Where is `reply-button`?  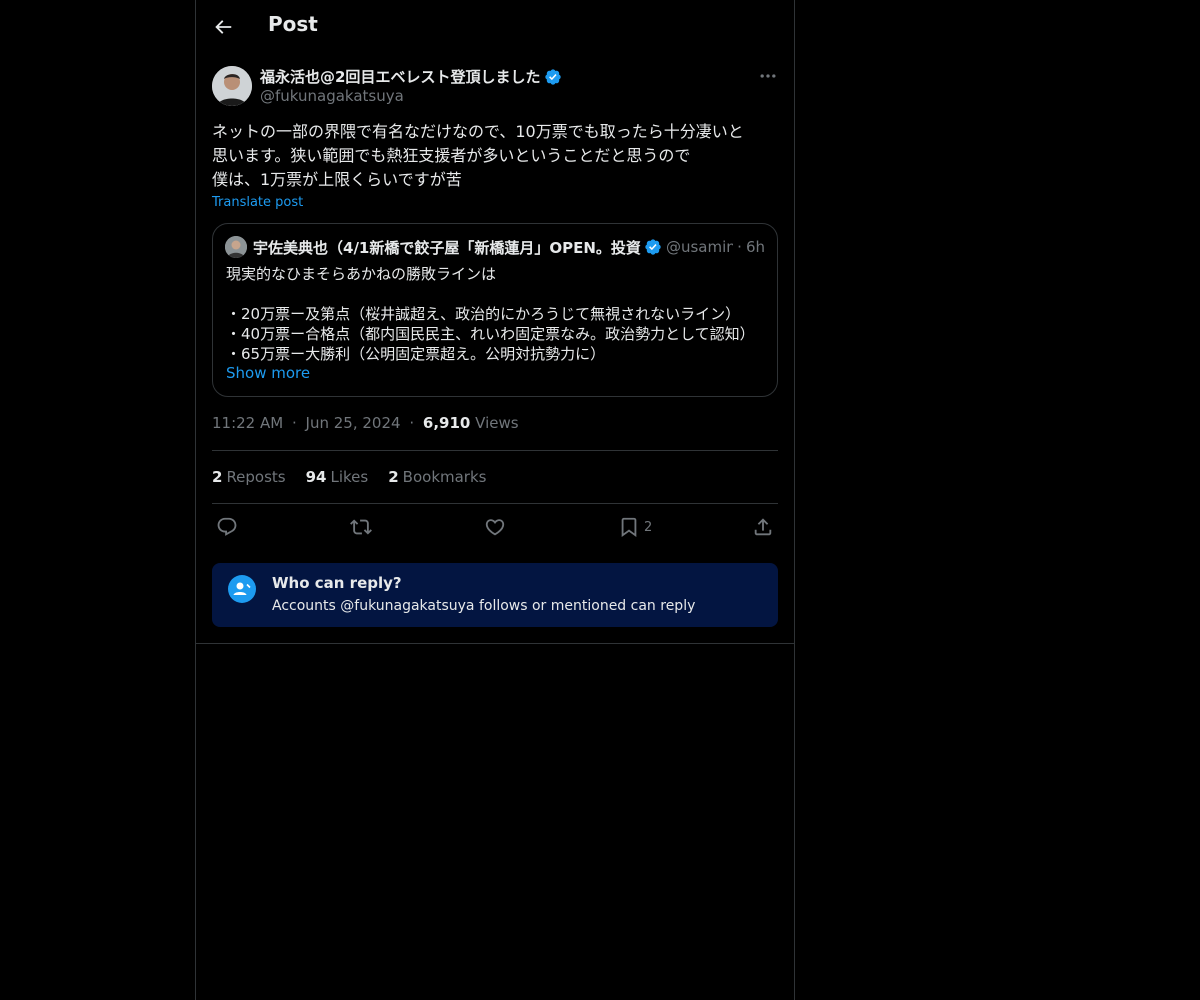
reply-button is located at coordinates (227, 527).